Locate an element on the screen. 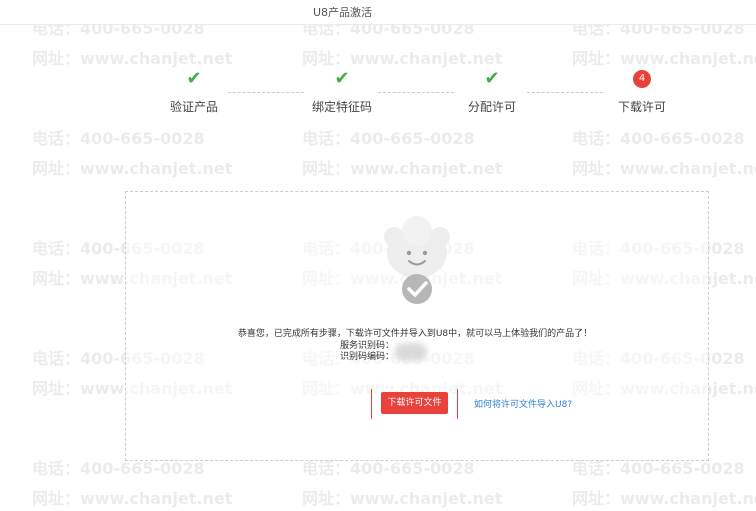 This screenshot has height=511, width=756. redacted-value is located at coordinates (411, 352).